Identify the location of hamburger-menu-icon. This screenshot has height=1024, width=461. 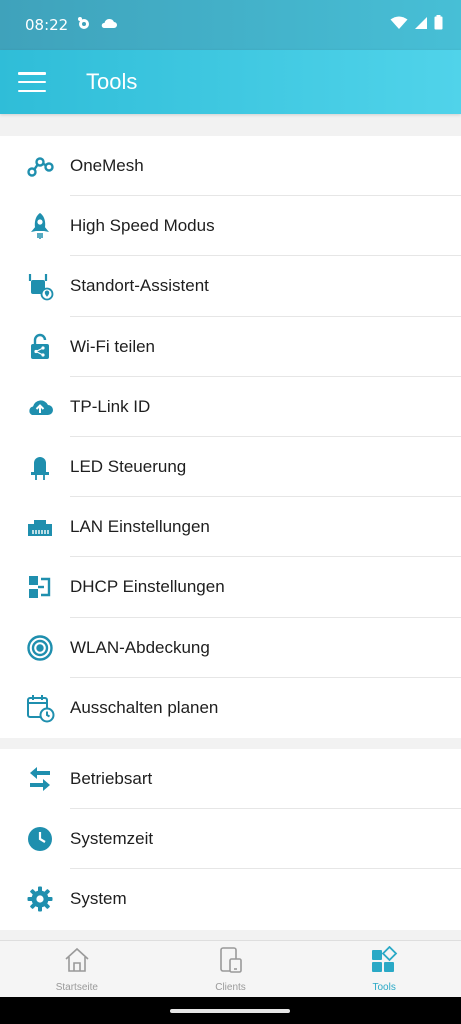
(32, 82).